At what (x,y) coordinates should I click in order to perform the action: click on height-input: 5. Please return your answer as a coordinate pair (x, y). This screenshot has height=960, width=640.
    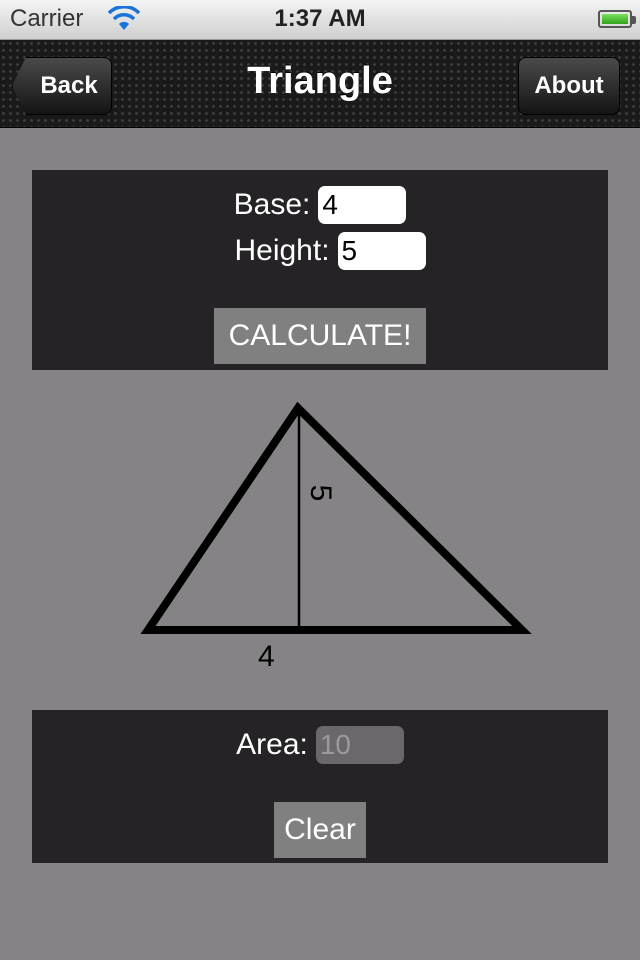
    Looking at the image, I should click on (381, 251).